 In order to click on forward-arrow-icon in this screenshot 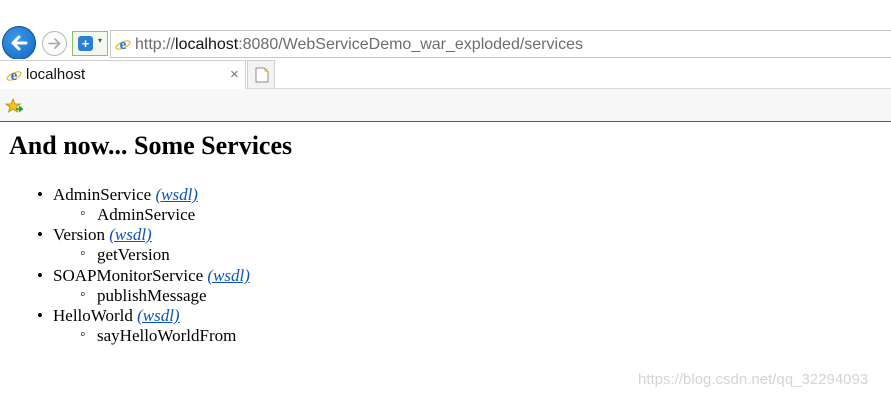, I will do `click(54, 43)`.